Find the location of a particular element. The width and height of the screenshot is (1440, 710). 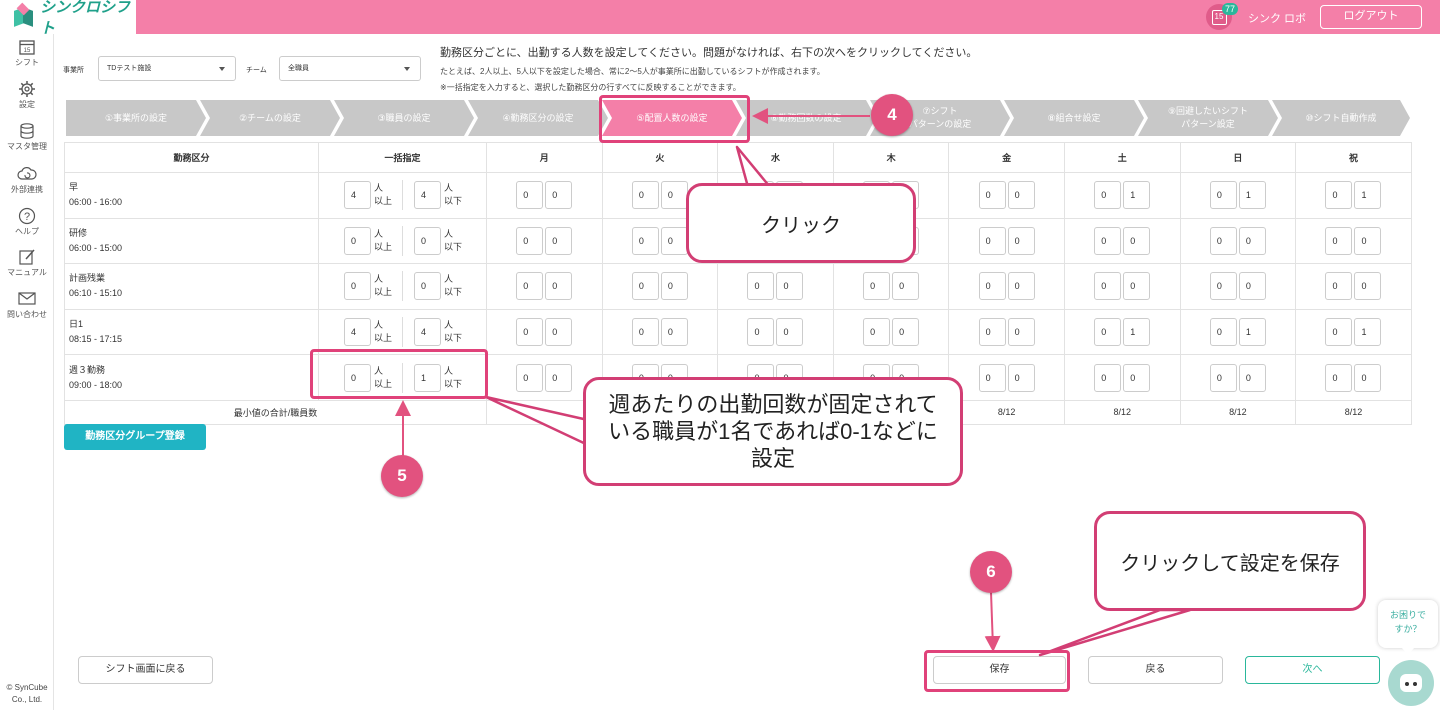

sidebar-item-help: ? ヘルプ is located at coordinates (27, 222).